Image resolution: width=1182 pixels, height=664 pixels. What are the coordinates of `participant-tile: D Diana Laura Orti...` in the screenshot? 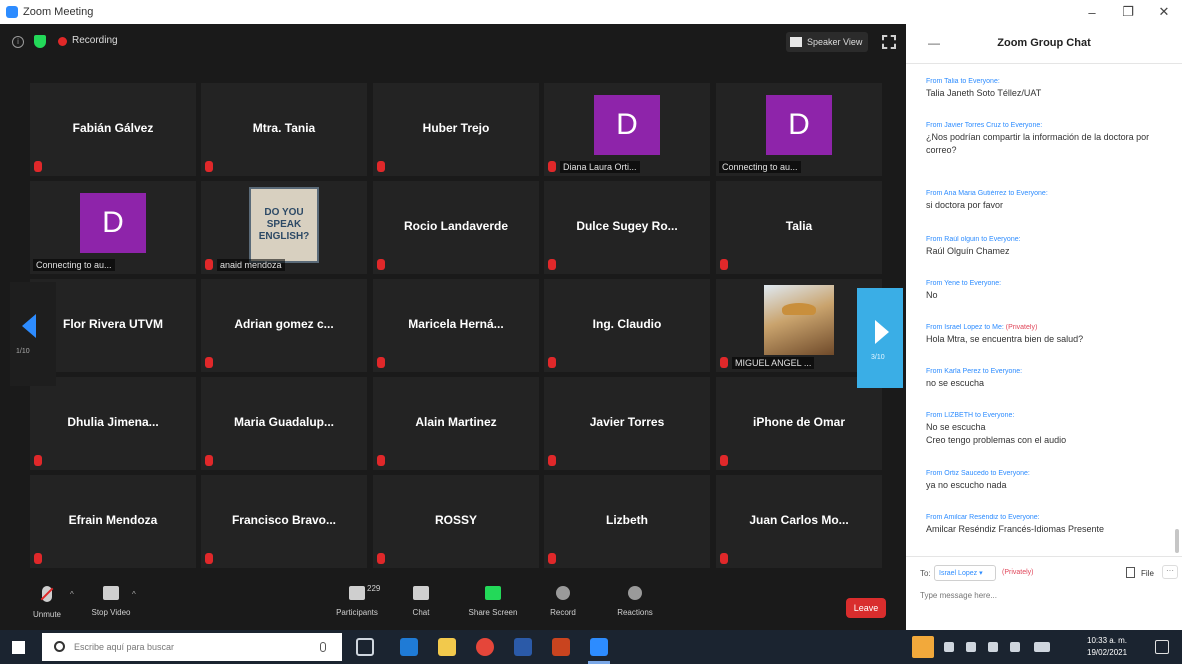 It's located at (627, 129).